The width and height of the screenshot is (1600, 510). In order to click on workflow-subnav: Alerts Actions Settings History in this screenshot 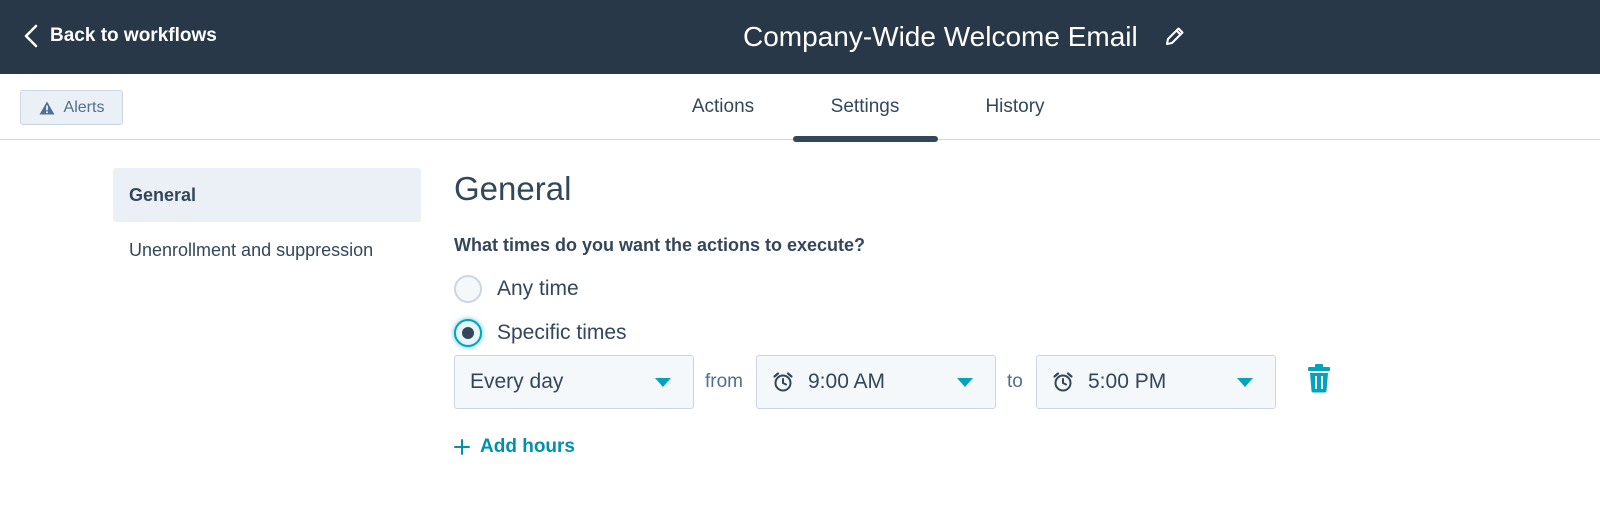, I will do `click(800, 107)`.